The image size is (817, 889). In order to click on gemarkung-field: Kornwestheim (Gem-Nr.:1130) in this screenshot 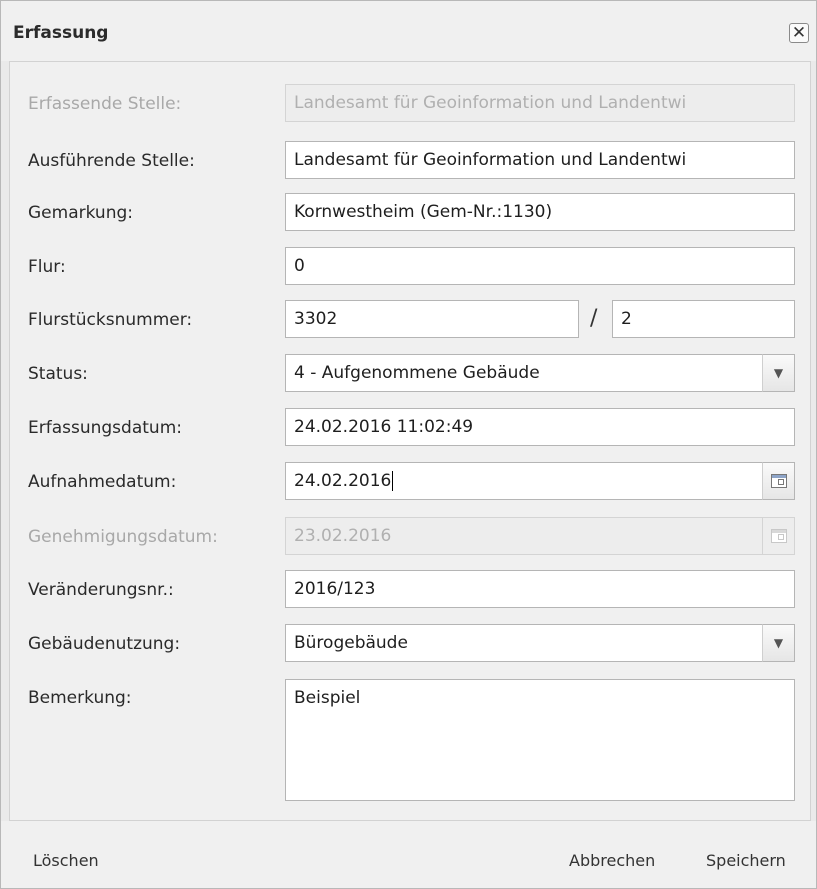, I will do `click(540, 212)`.